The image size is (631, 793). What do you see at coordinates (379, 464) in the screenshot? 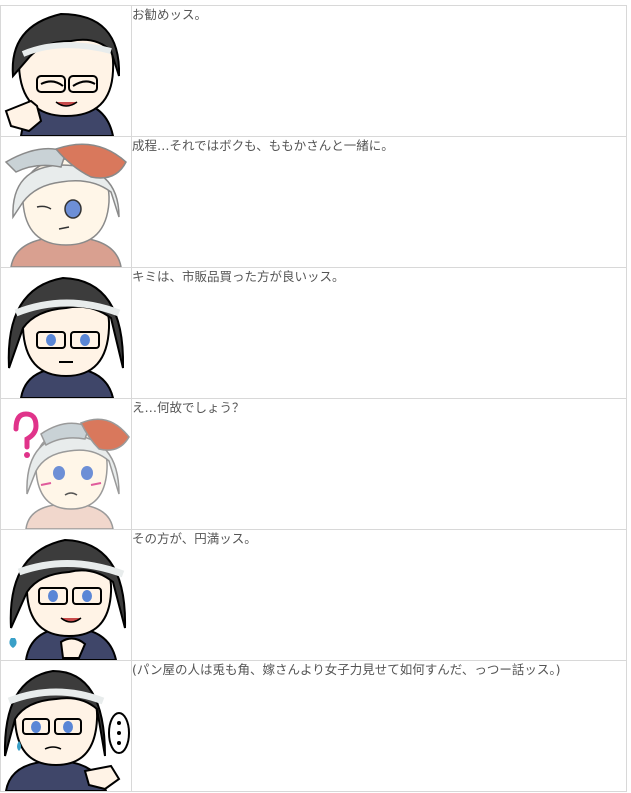
I see `dialogue-text: え…何故でしょう？` at bounding box center [379, 464].